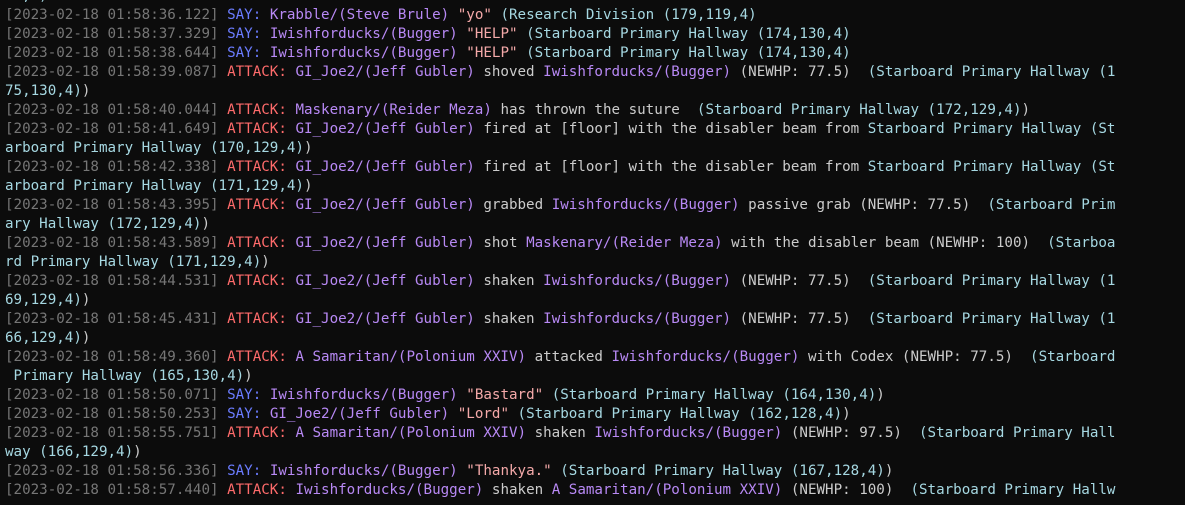 Image resolution: width=1185 pixels, height=505 pixels. I want to click on timestamp: [2023-02-18 01:58:50.253], so click(112, 414).